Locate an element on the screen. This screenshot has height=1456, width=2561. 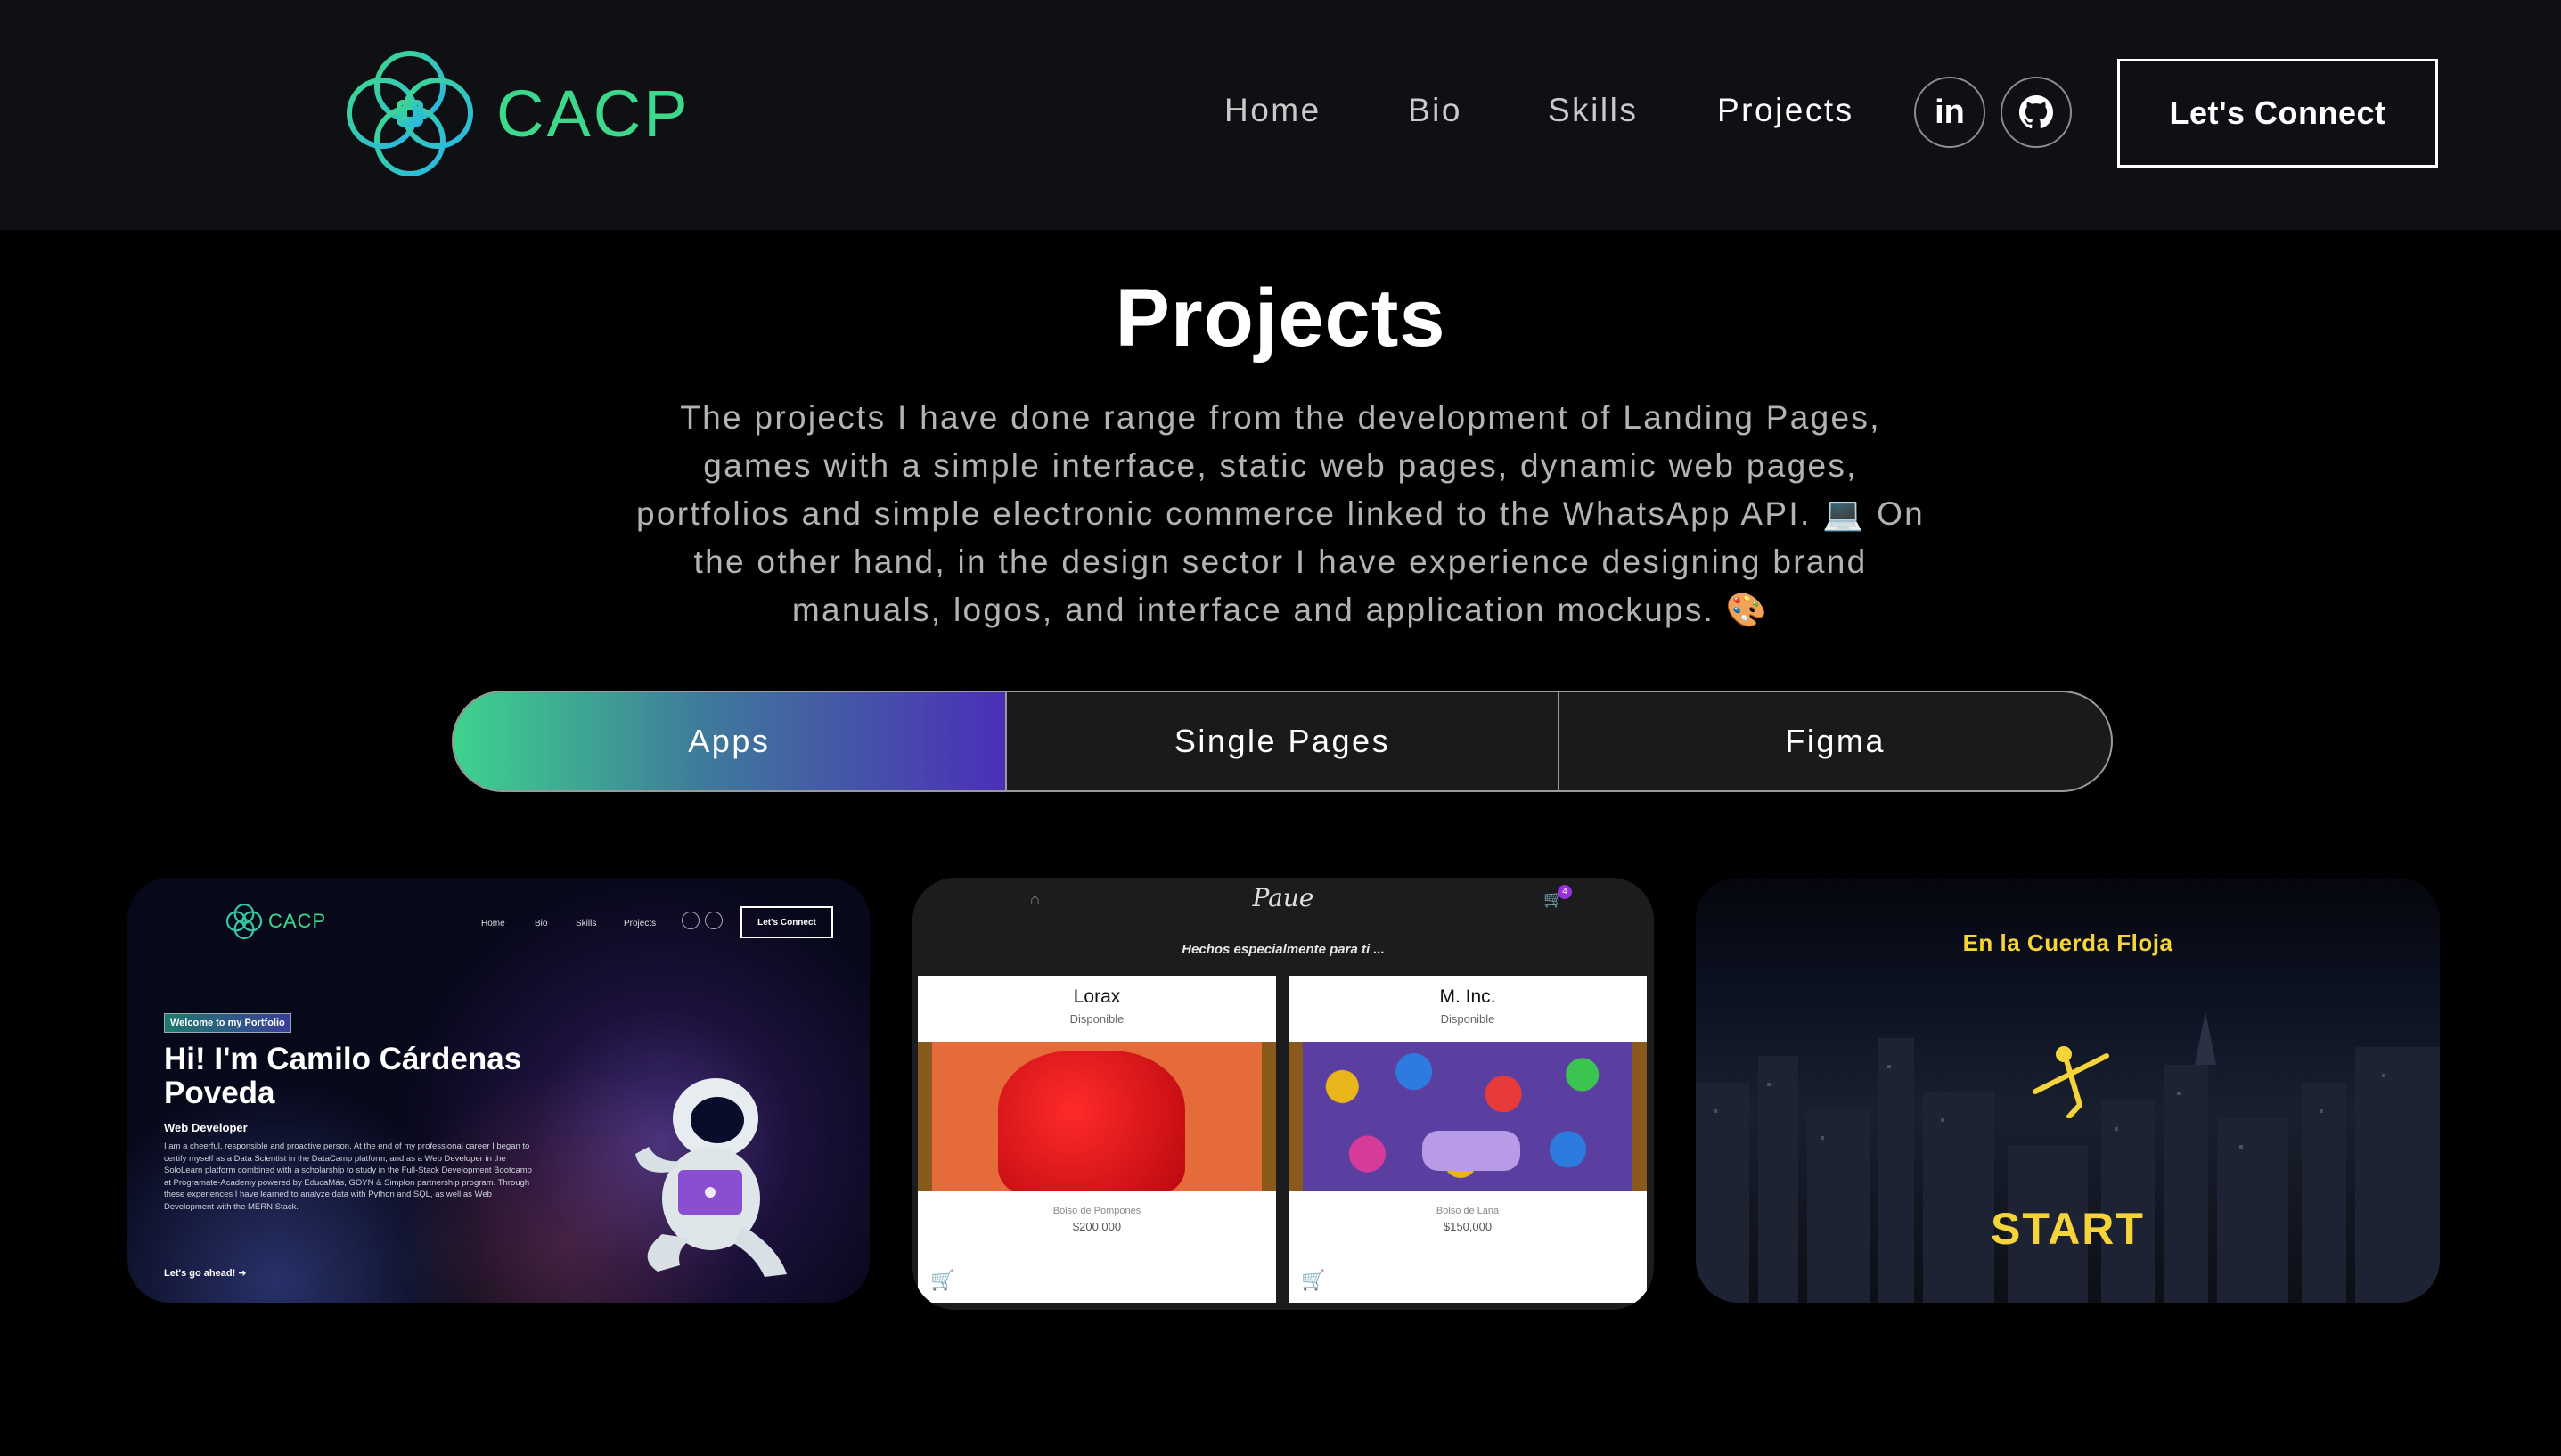
start-button: START is located at coordinates (2068, 1229).